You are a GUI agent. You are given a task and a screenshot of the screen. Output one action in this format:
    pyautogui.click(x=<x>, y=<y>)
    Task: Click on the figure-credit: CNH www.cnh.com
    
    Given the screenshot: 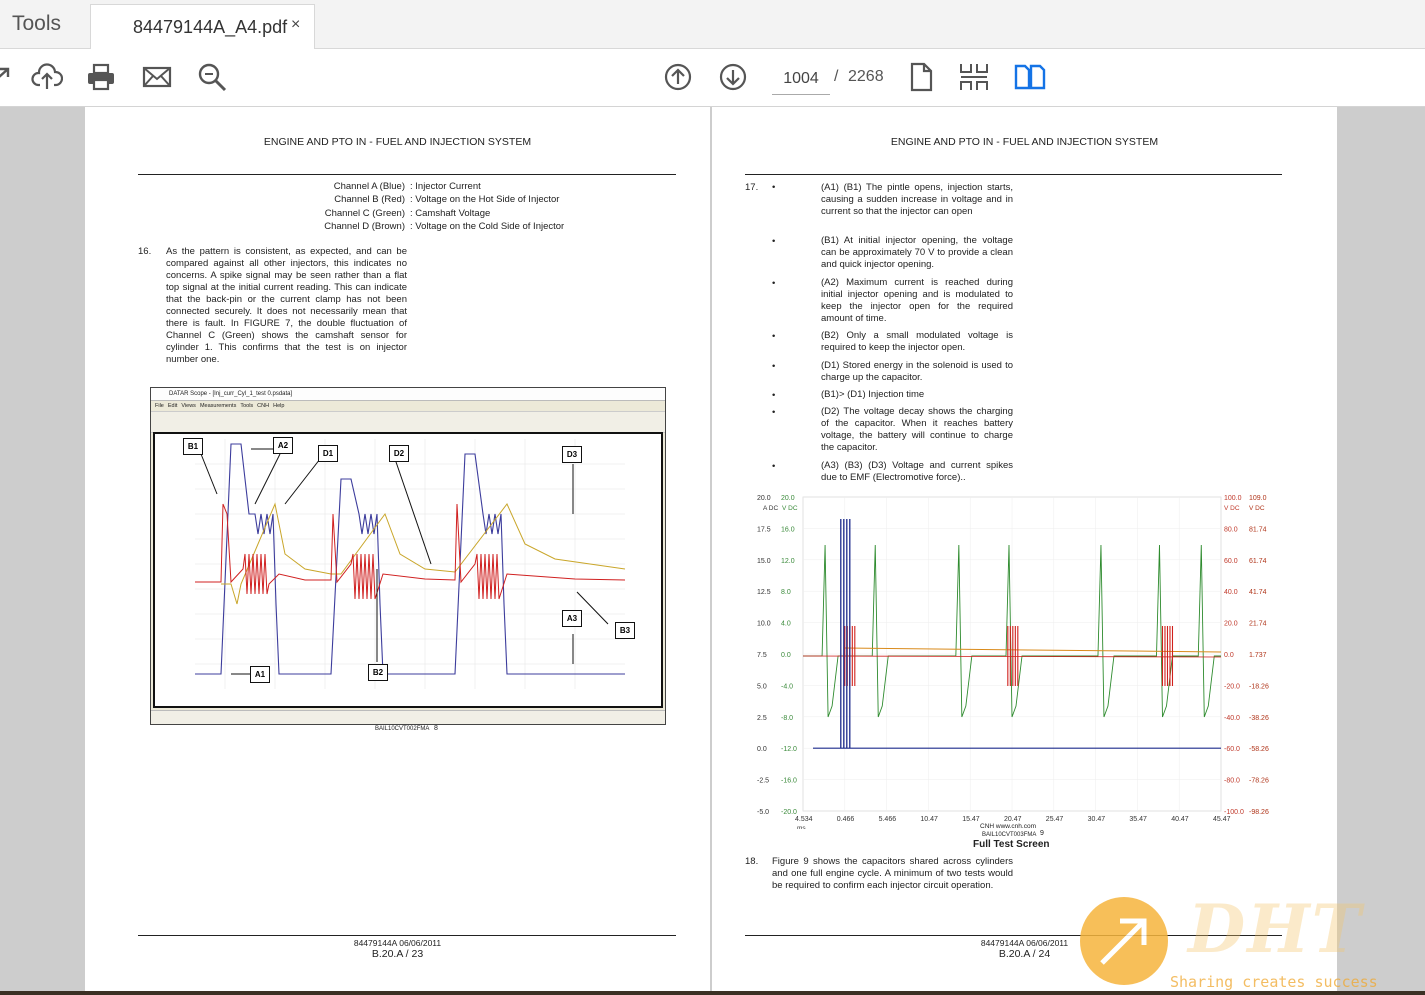 What is the action you would take?
    pyautogui.click(x=1008, y=826)
    